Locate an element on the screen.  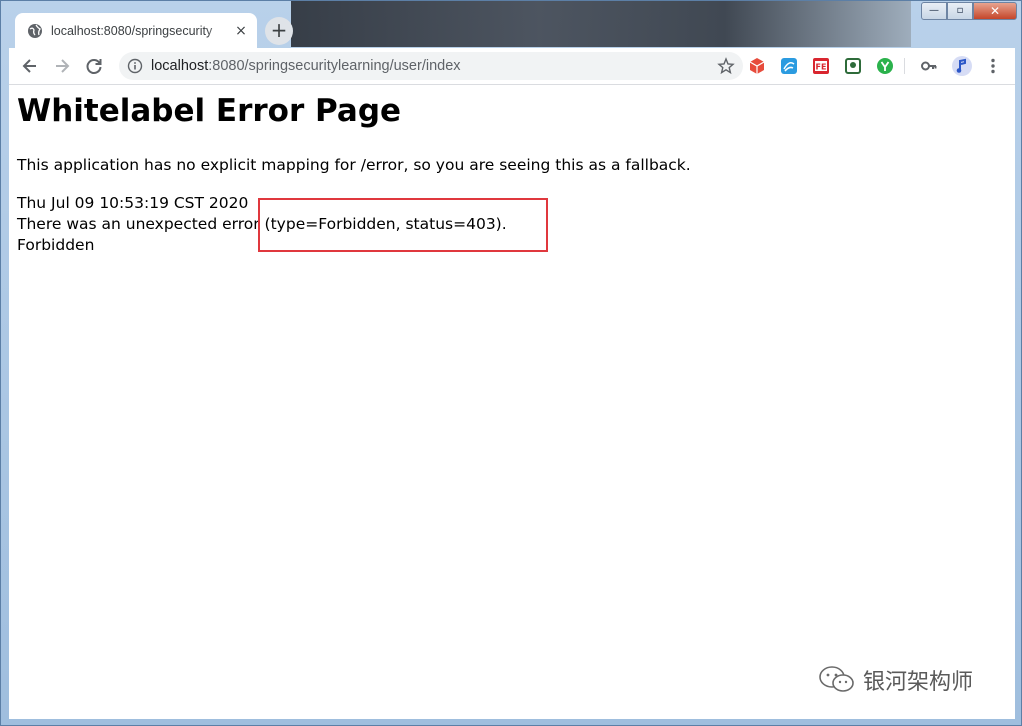
toolbar-separator is located at coordinates (904, 66).